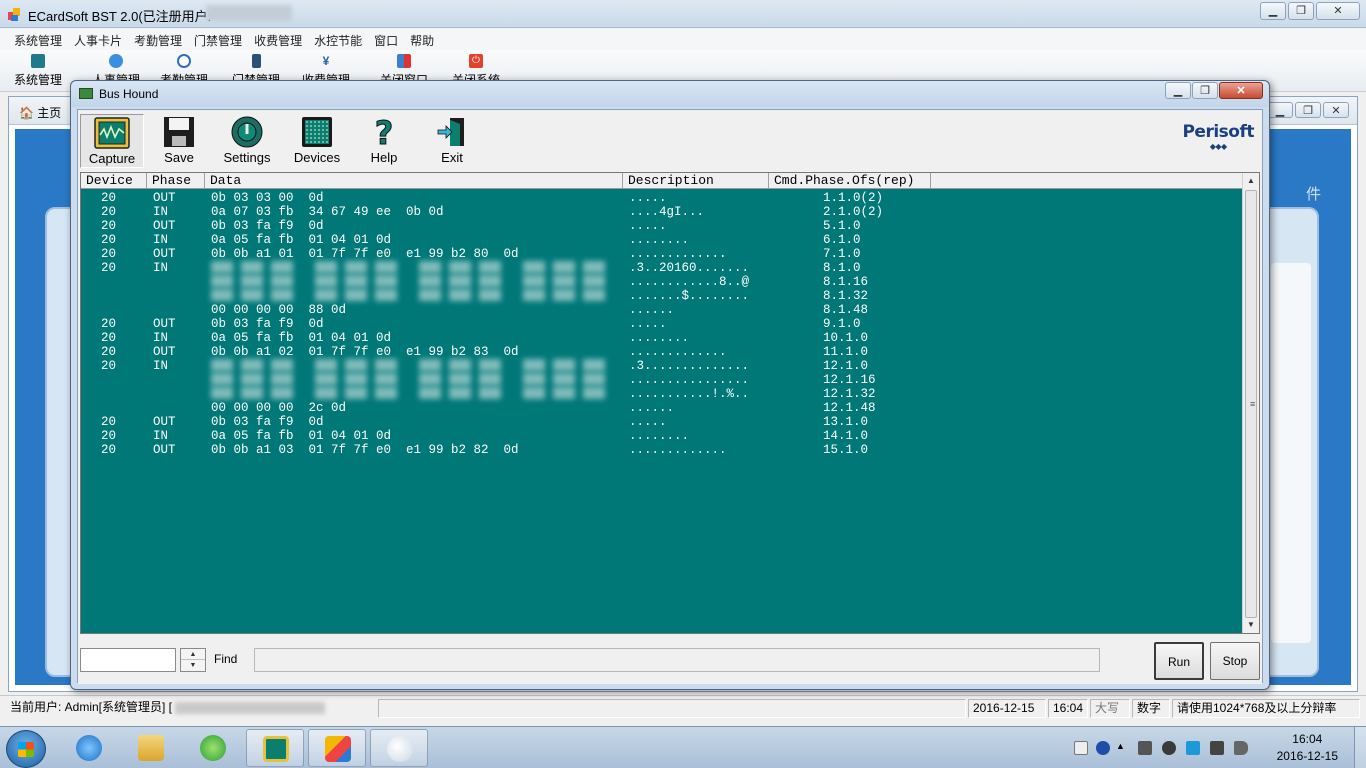 This screenshot has height=768, width=1366. Describe the element at coordinates (128, 660) in the screenshot. I see `find-input` at that location.